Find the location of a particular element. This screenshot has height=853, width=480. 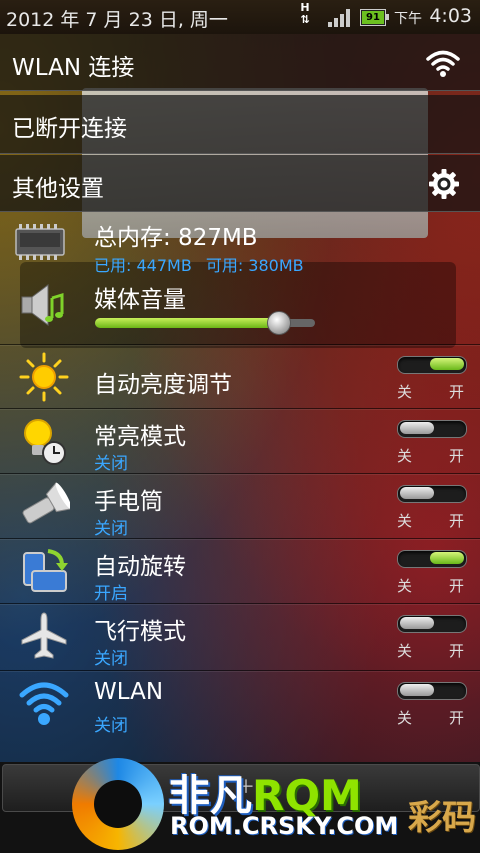

status-date: 2012 年 7 月 23 日, 周一 is located at coordinates (117, 20).